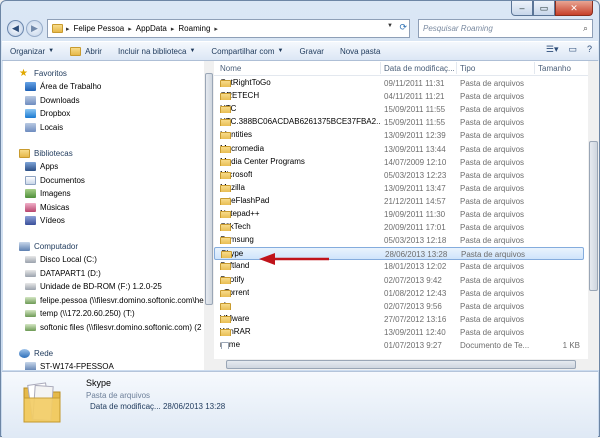 Image resolution: width=600 pixels, height=438 pixels. I want to click on navigation-scrollbar, so click(209, 215).